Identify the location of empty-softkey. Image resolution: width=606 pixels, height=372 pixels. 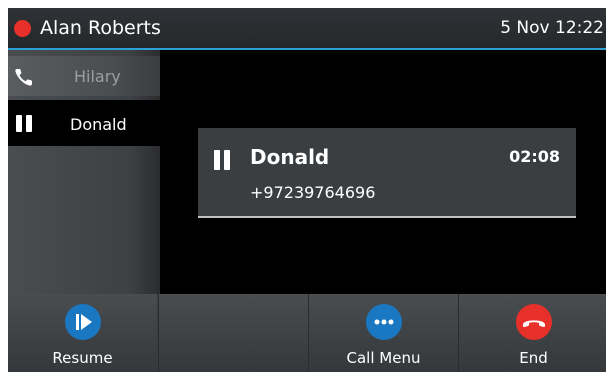
(233, 333).